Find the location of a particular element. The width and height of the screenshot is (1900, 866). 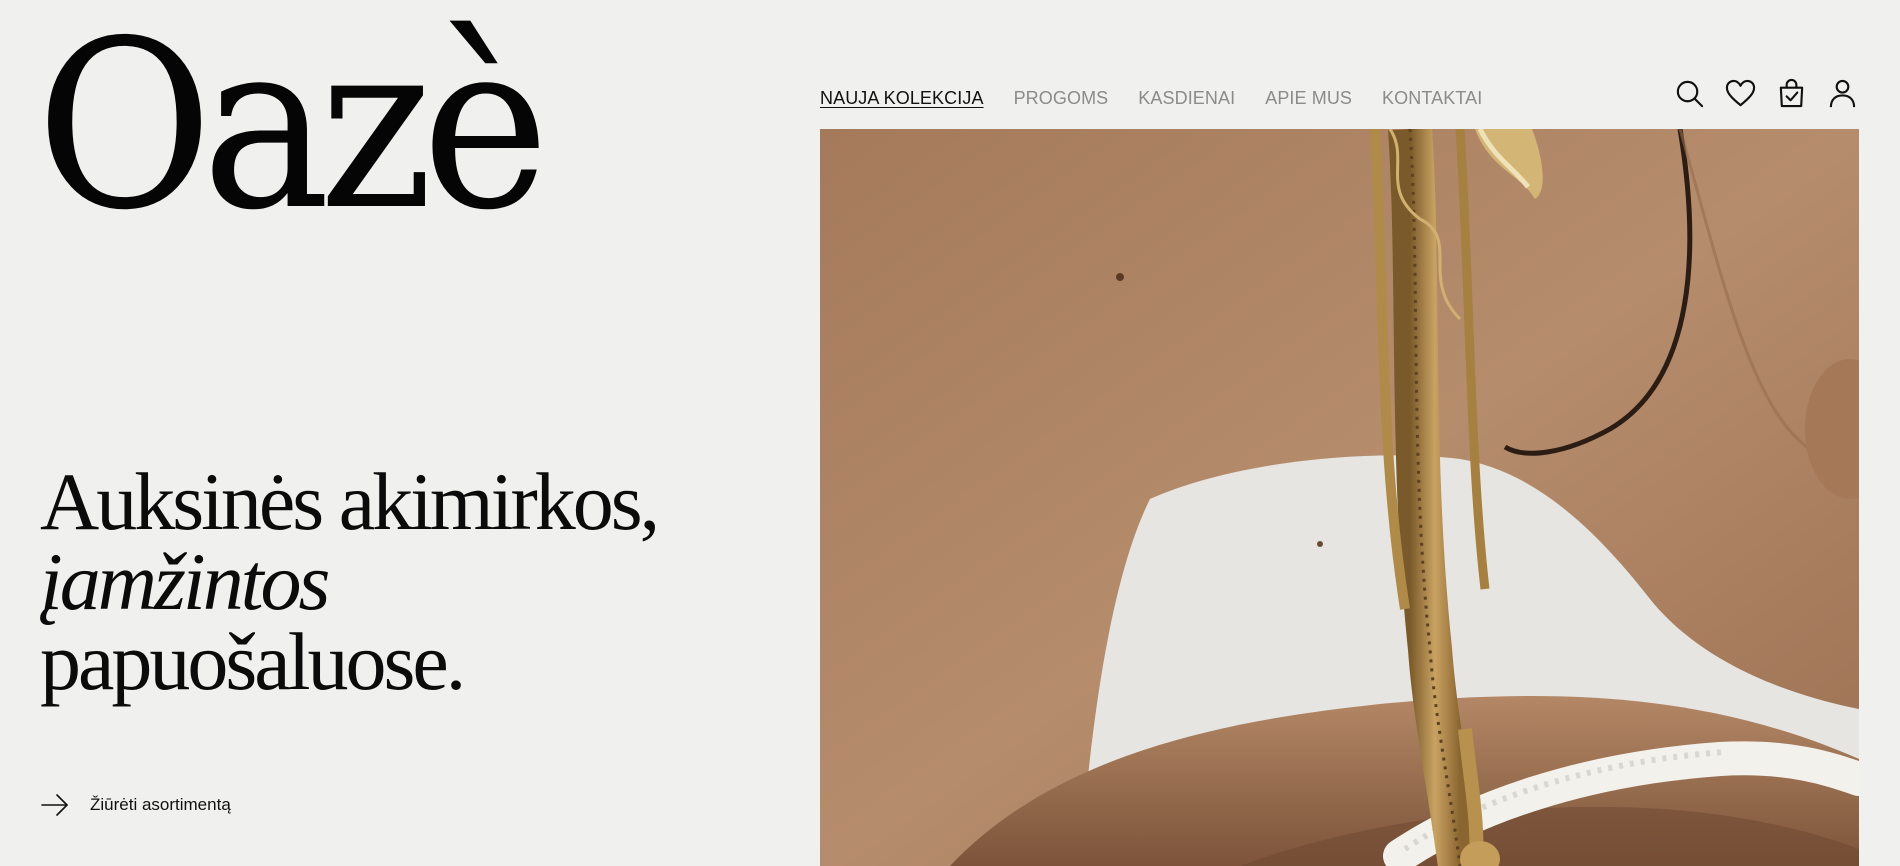

nav-item-kasdienai: KASDIENAI is located at coordinates (1186, 98).